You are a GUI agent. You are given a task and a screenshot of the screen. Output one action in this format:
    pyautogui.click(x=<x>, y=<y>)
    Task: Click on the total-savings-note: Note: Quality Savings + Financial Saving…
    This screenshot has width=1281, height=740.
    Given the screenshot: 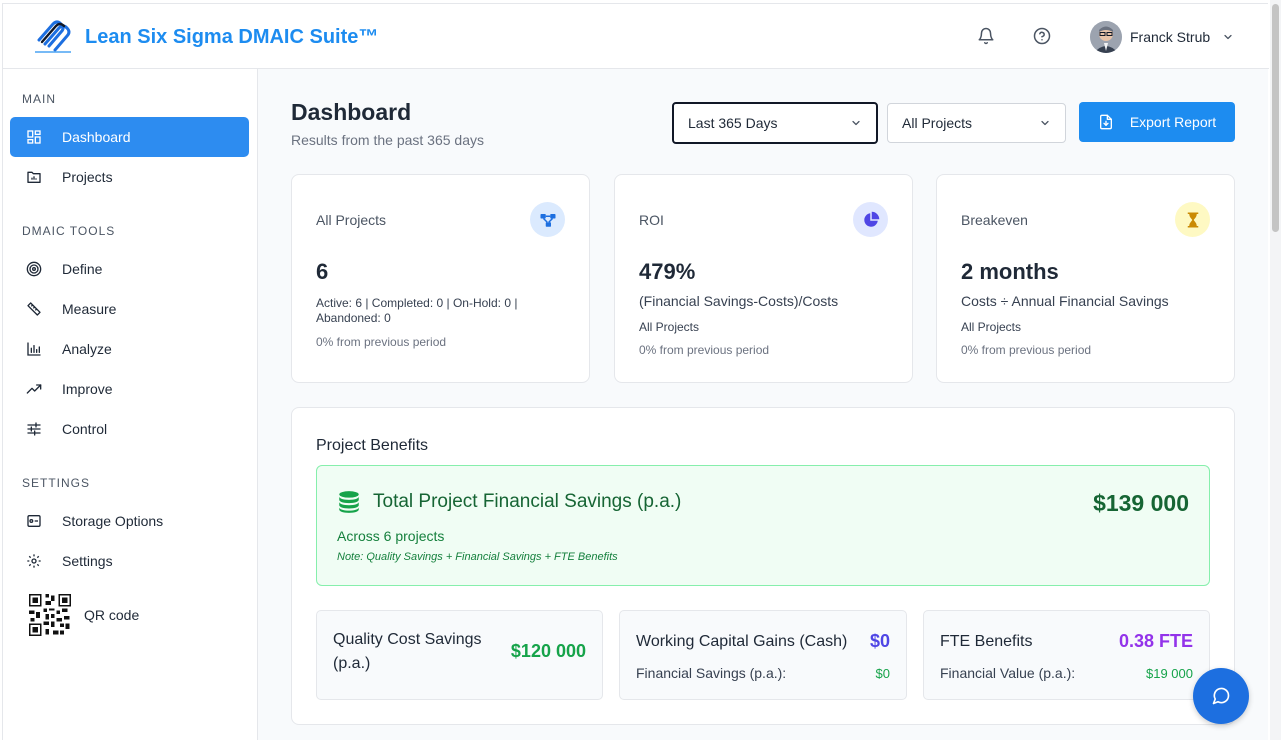 What is the action you would take?
    pyautogui.click(x=477, y=557)
    